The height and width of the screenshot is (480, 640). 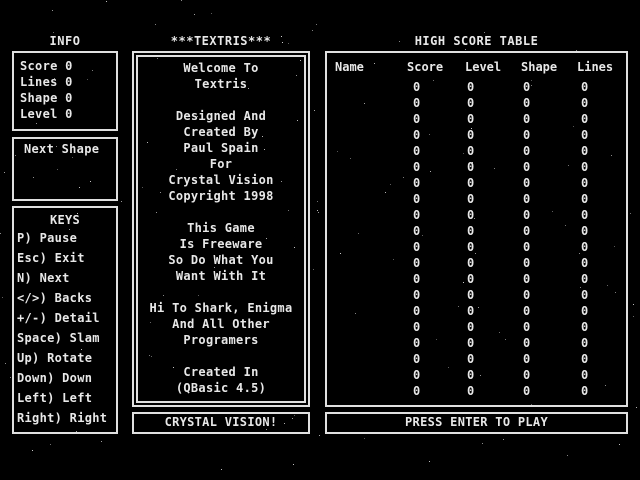 What do you see at coordinates (55, 398) in the screenshot?
I see `key-binding: Left) Left` at bounding box center [55, 398].